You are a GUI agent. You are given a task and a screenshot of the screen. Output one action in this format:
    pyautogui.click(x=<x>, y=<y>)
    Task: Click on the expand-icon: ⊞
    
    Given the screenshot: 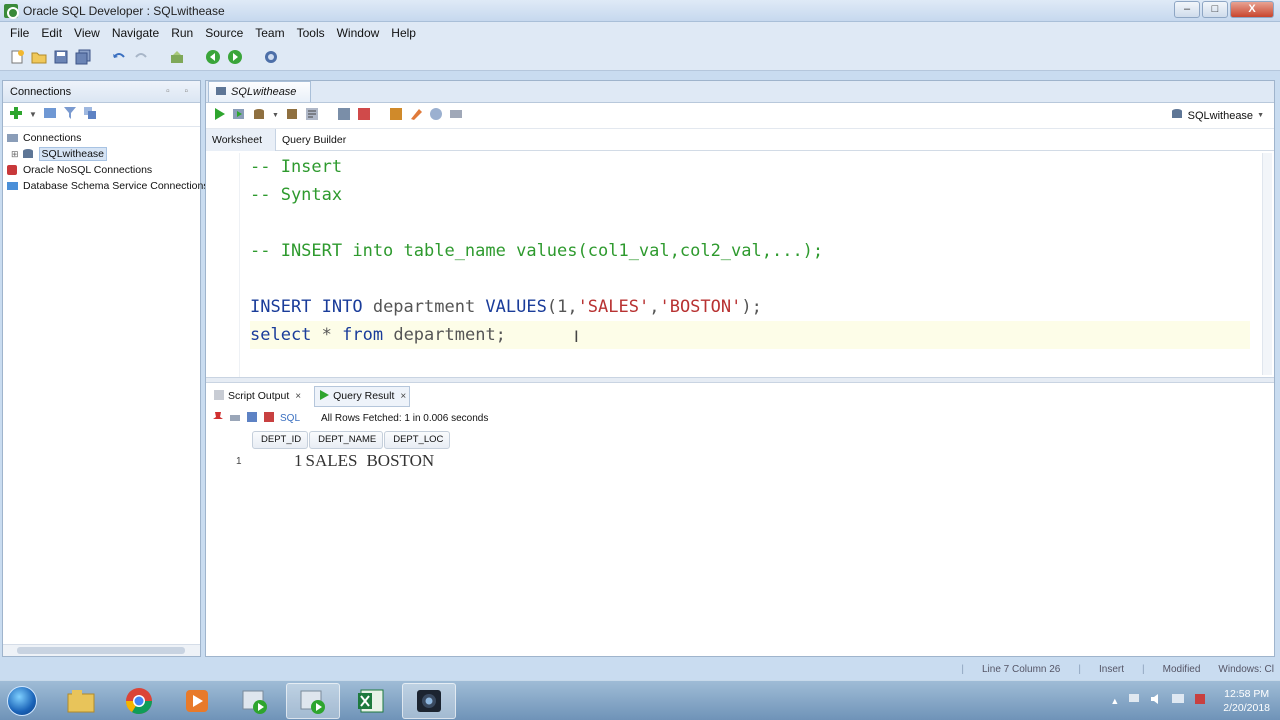 What is the action you would take?
    pyautogui.click(x=15, y=154)
    